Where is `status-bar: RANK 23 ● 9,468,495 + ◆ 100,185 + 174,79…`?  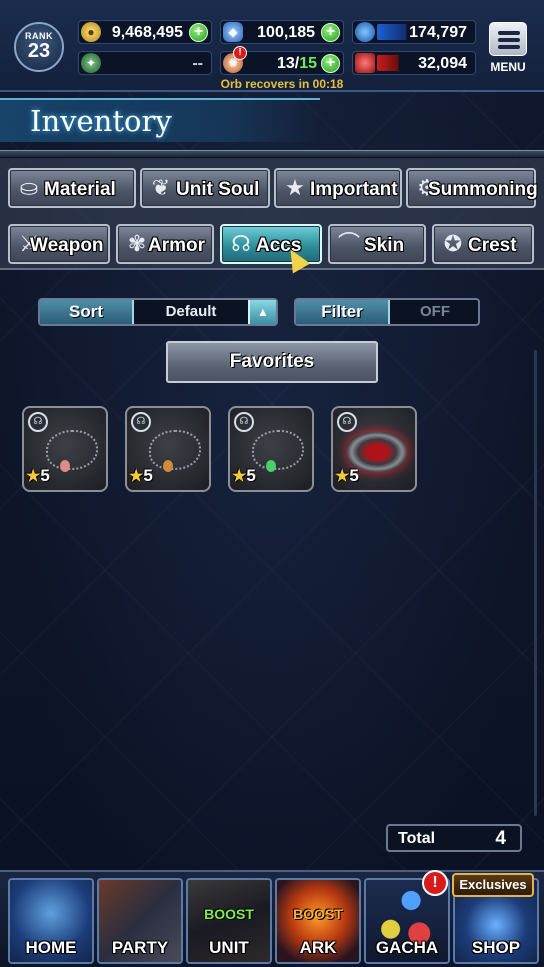
status-bar: RANK 23 ● 9,468,495 + ◆ 100,185 + 174,79… is located at coordinates (272, 46).